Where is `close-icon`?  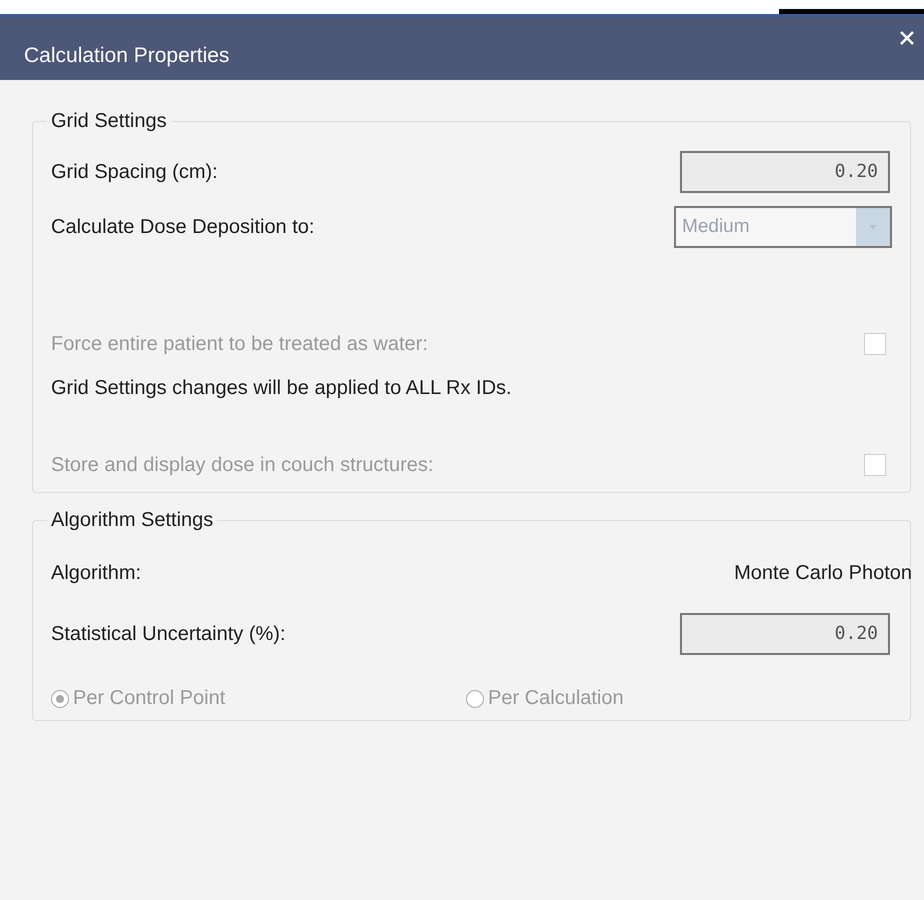 close-icon is located at coordinates (907, 38).